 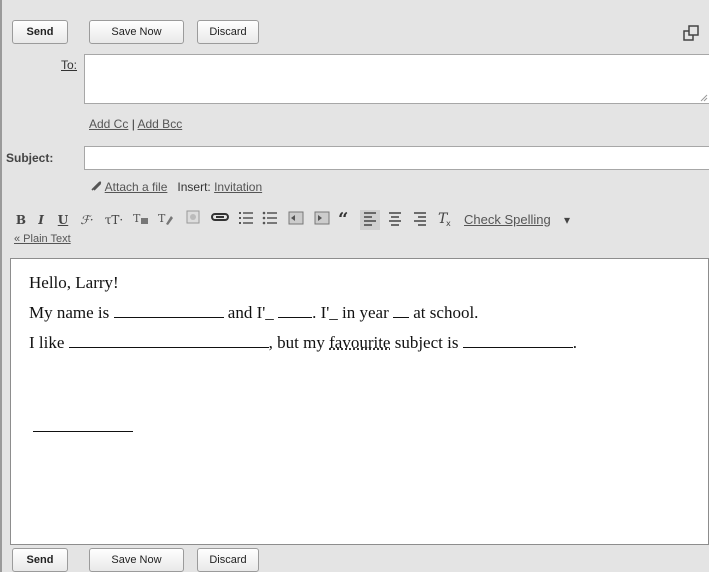 What do you see at coordinates (41, 220) in the screenshot?
I see `italic-button: I` at bounding box center [41, 220].